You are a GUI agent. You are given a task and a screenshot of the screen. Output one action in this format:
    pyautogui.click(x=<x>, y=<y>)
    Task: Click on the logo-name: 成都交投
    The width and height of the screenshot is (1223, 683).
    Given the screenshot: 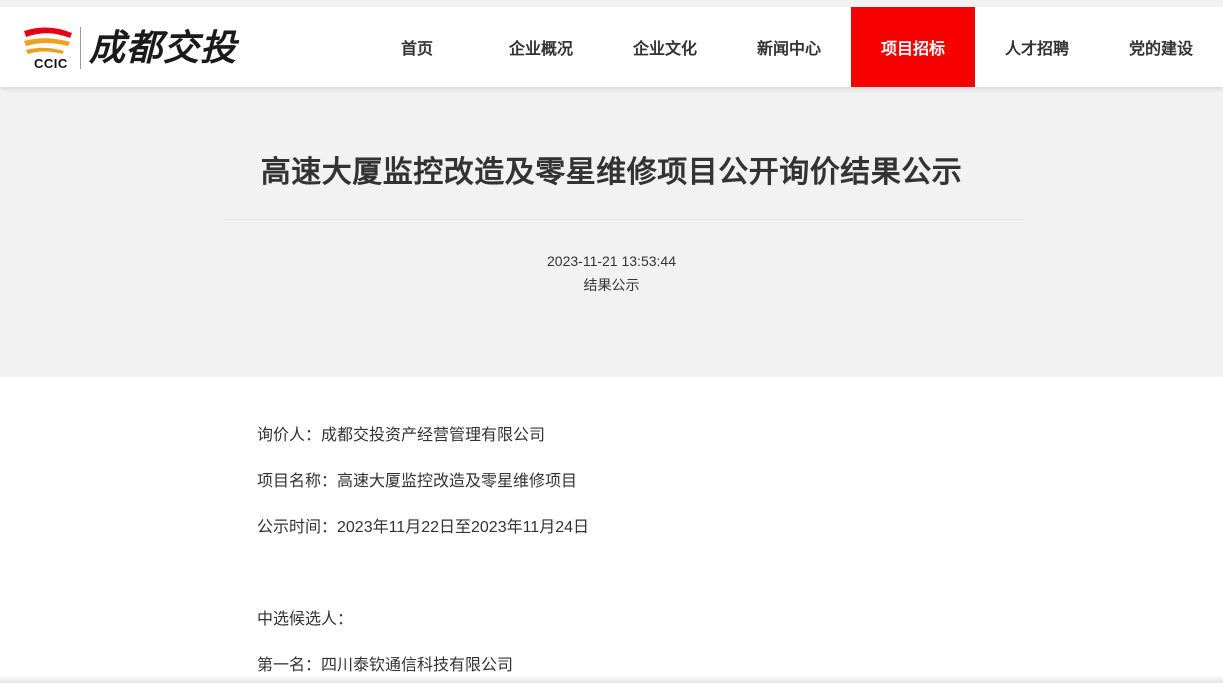 What is the action you would take?
    pyautogui.click(x=163, y=48)
    